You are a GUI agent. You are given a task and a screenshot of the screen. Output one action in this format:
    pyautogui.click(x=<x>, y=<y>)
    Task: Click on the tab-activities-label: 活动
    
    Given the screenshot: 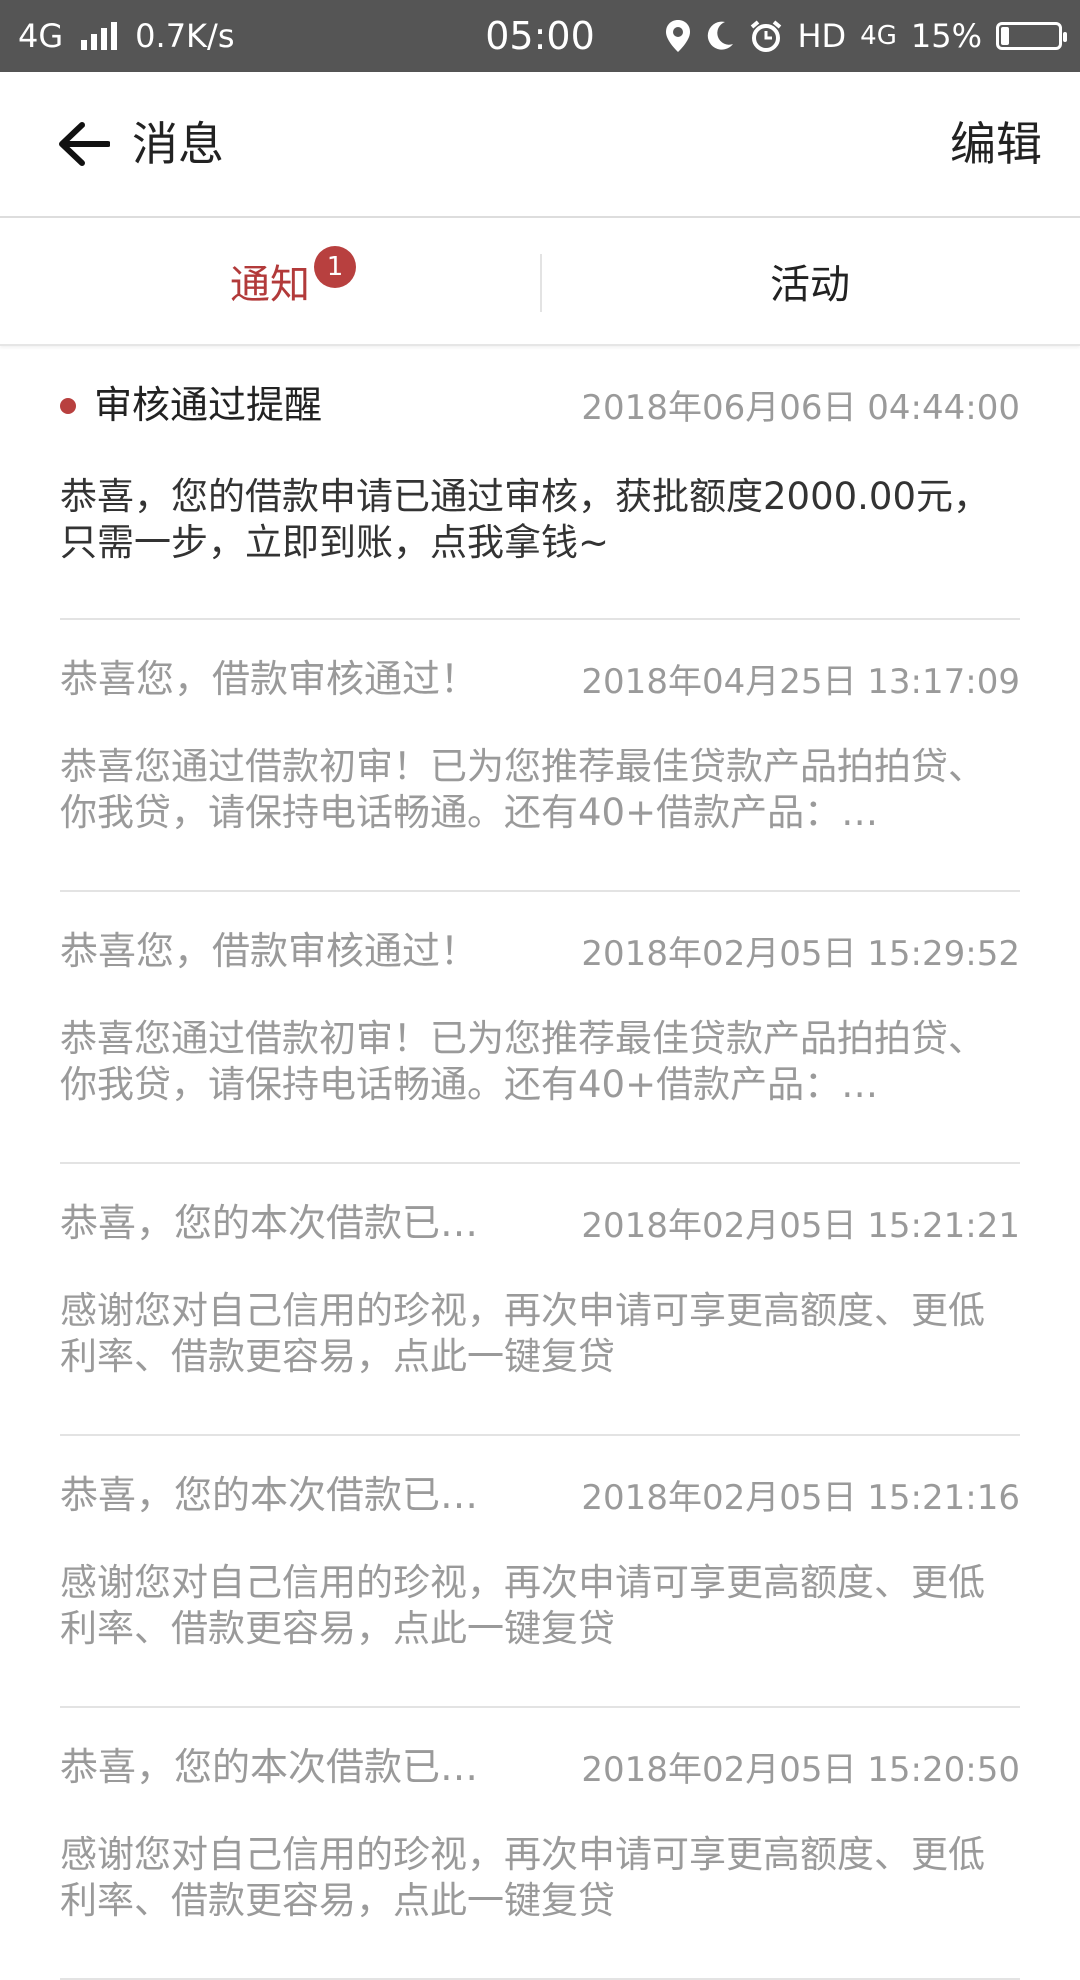 What is the action you would take?
    pyautogui.click(x=810, y=285)
    